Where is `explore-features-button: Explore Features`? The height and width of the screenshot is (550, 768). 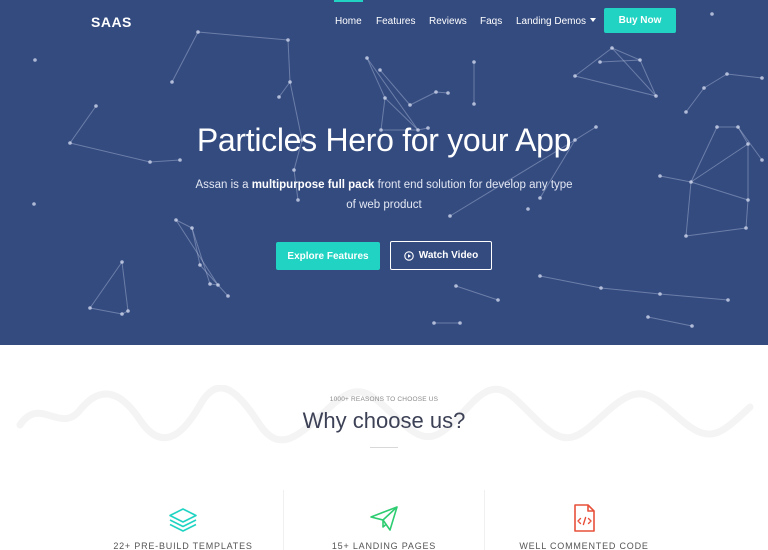
explore-features-button: Explore Features is located at coordinates (328, 256).